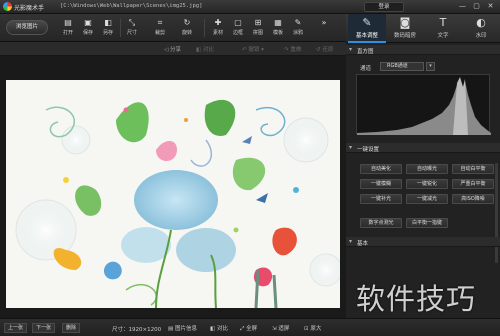 This screenshot has width=500, height=336. I want to click on watermark-text: 软件技巧, so click(416, 299).